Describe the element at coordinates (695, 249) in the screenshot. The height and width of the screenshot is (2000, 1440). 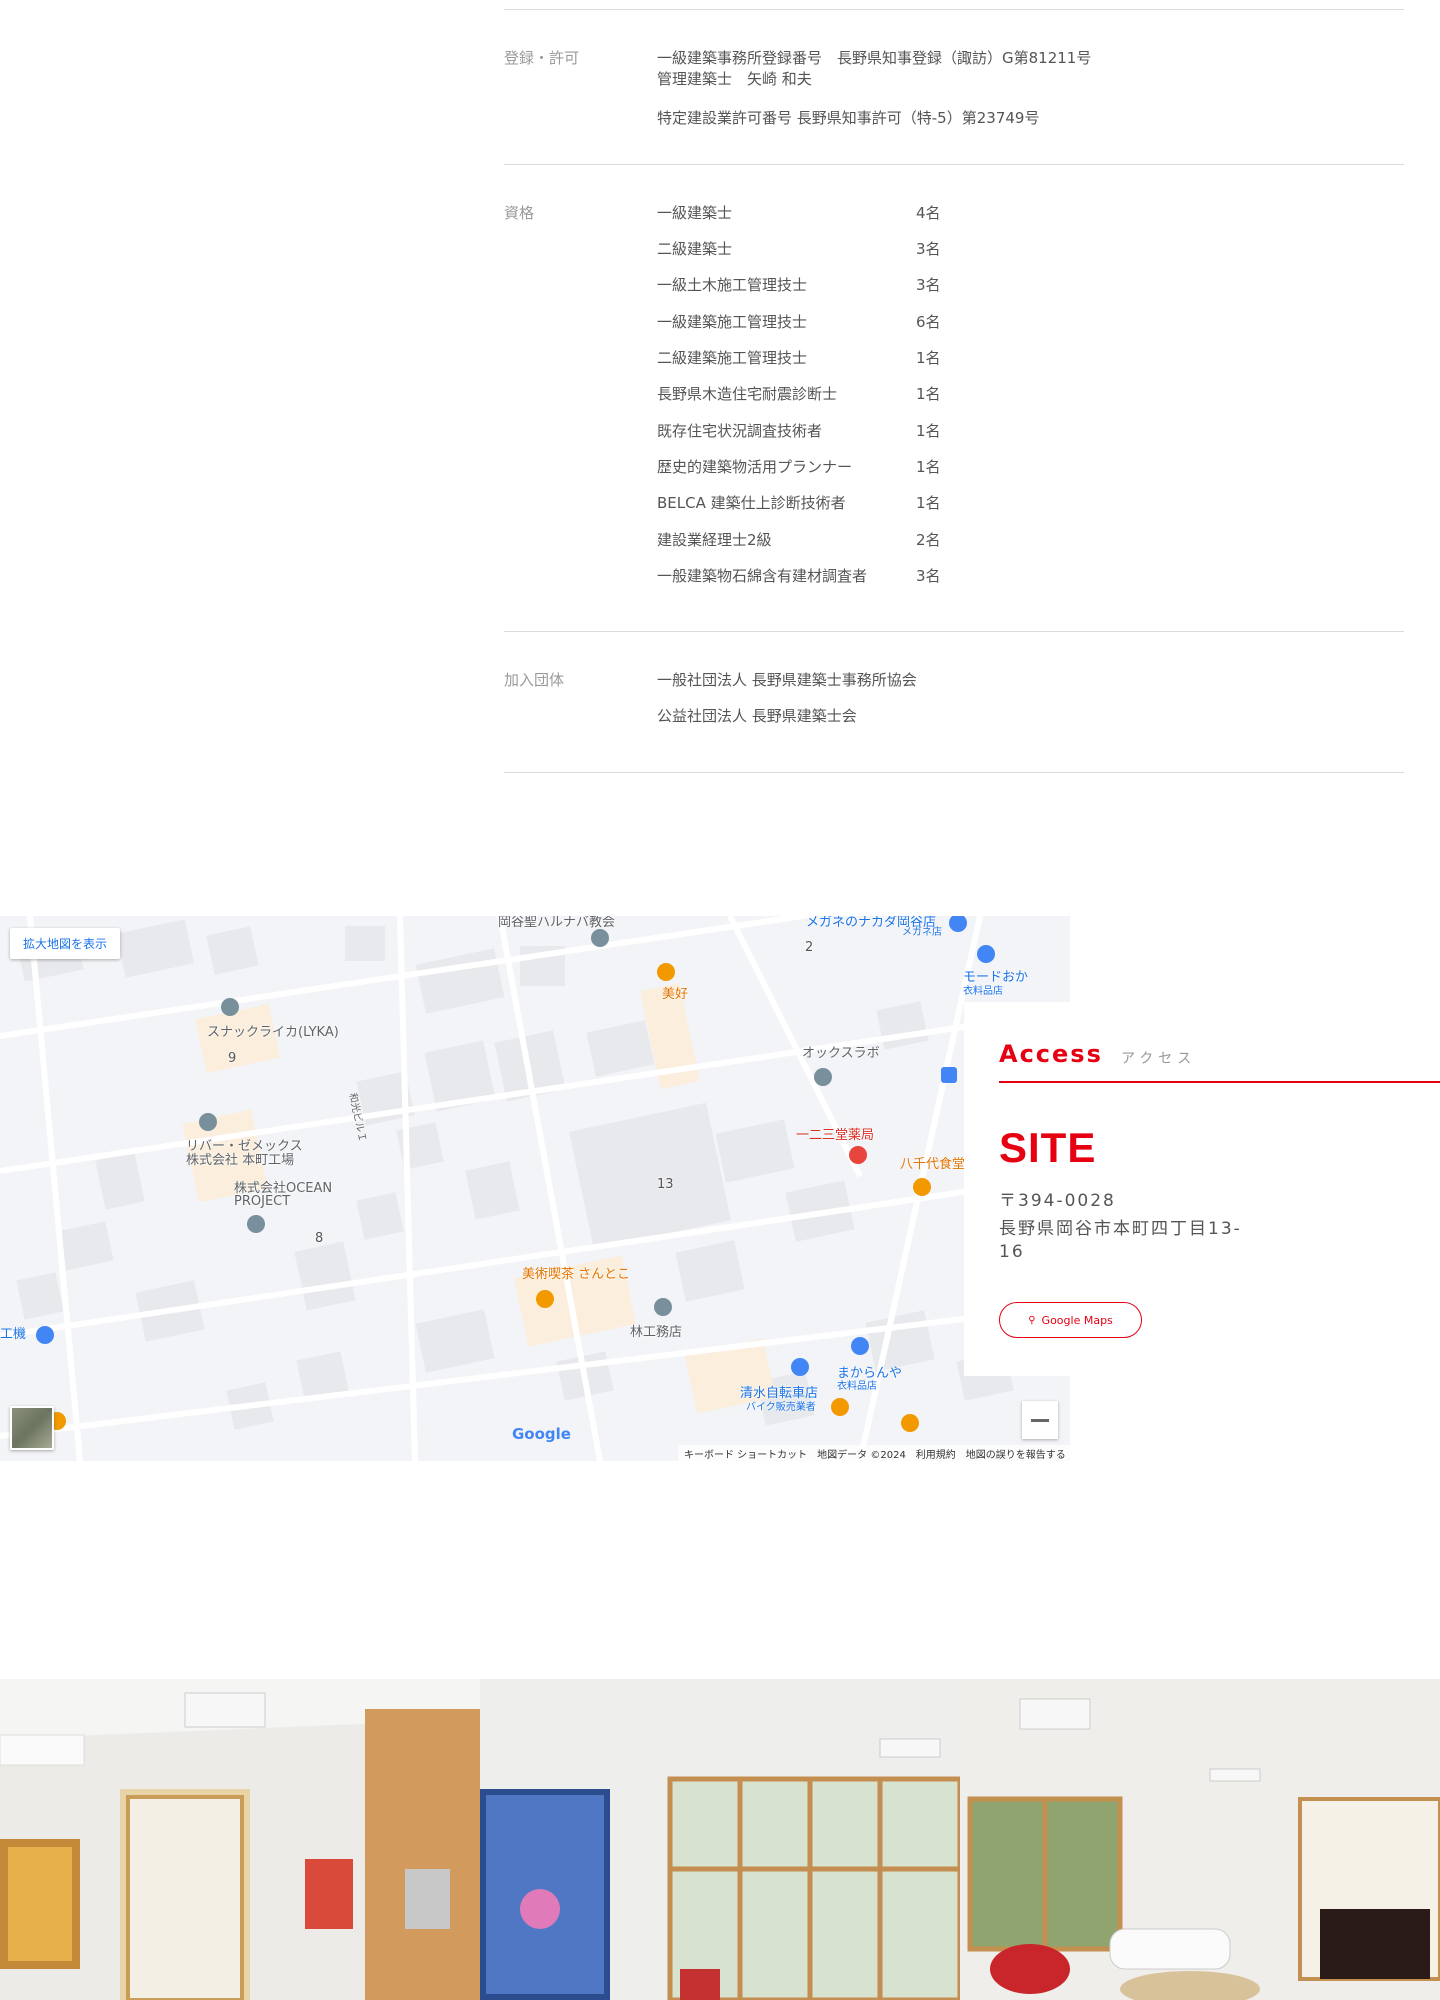
I see `qualification-name: 二級建築士` at that location.